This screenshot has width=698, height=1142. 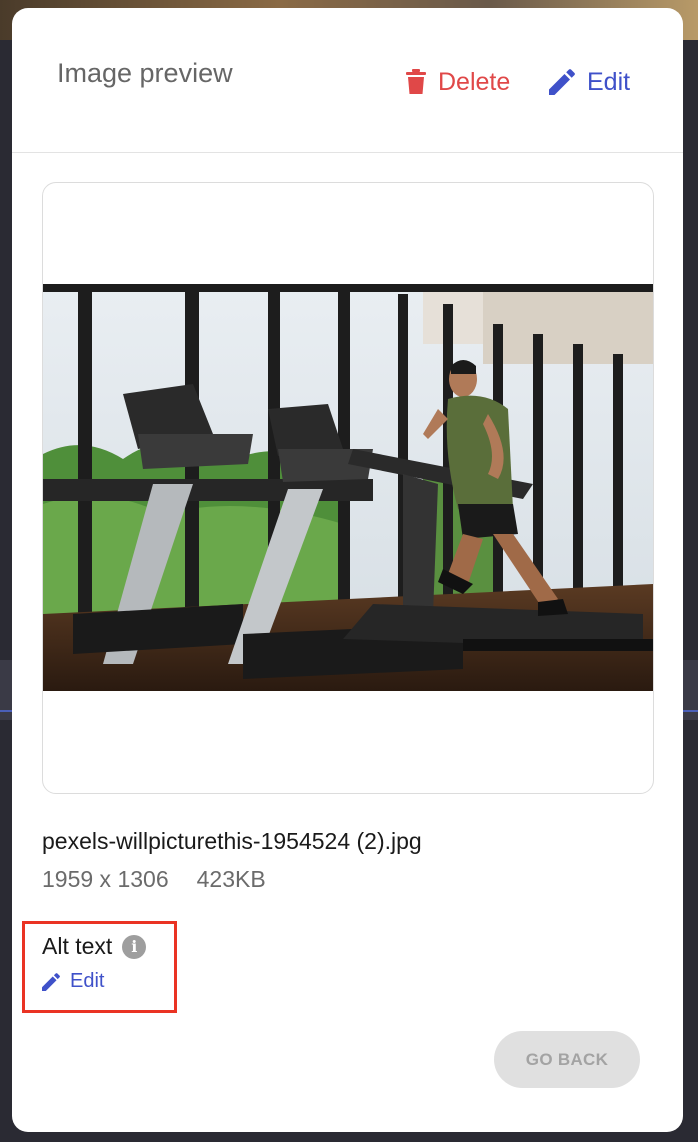 What do you see at coordinates (474, 81) in the screenshot?
I see `delete-label: Delete` at bounding box center [474, 81].